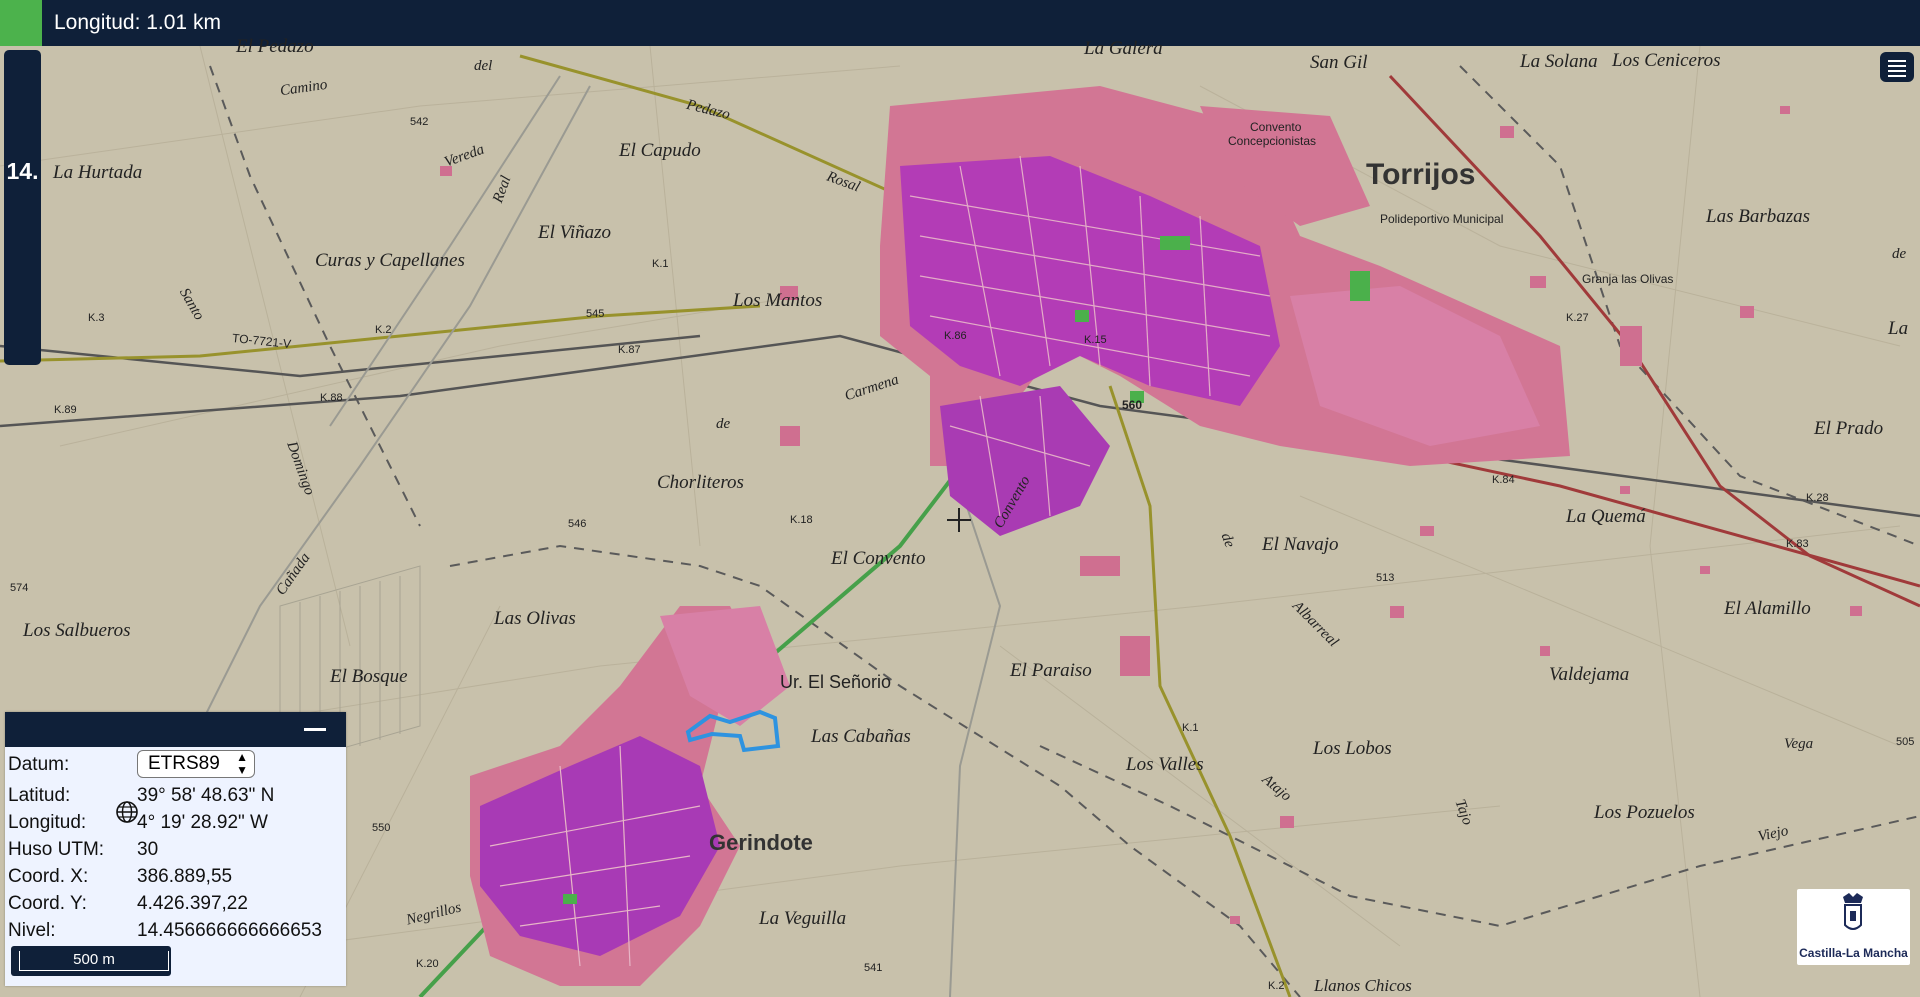  Describe the element at coordinates (878, 558) in the screenshot. I see `map-label-el-convento: El Convento` at that location.